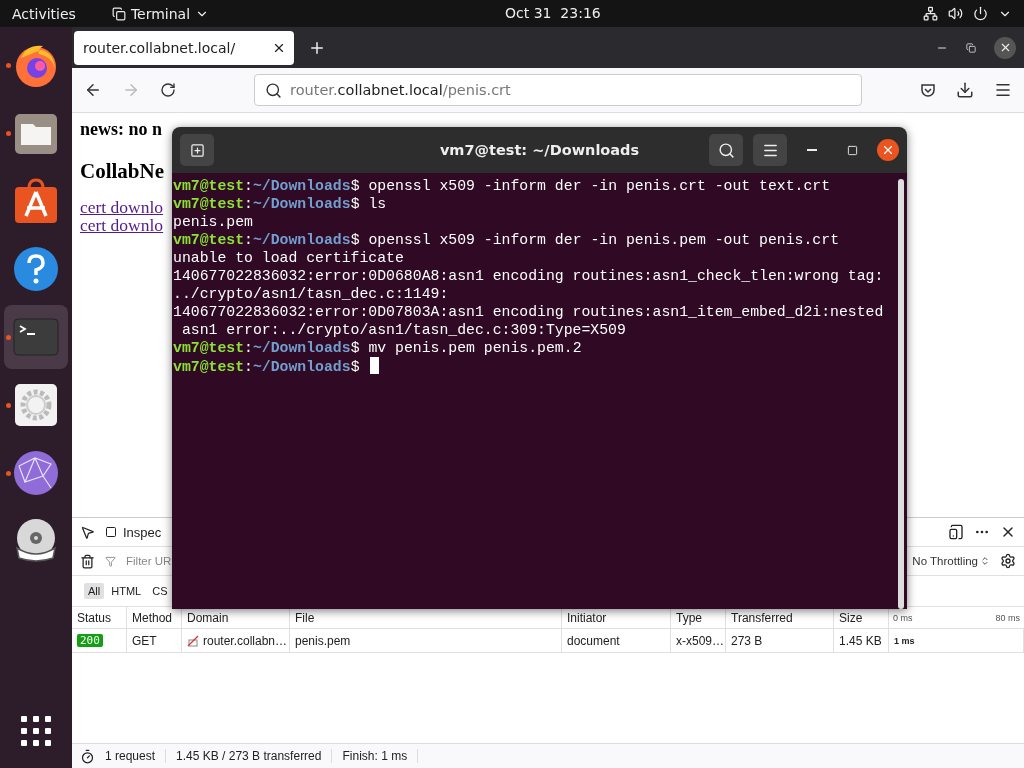 The height and width of the screenshot is (768, 1024). I want to click on trash-icon, so click(87, 561).